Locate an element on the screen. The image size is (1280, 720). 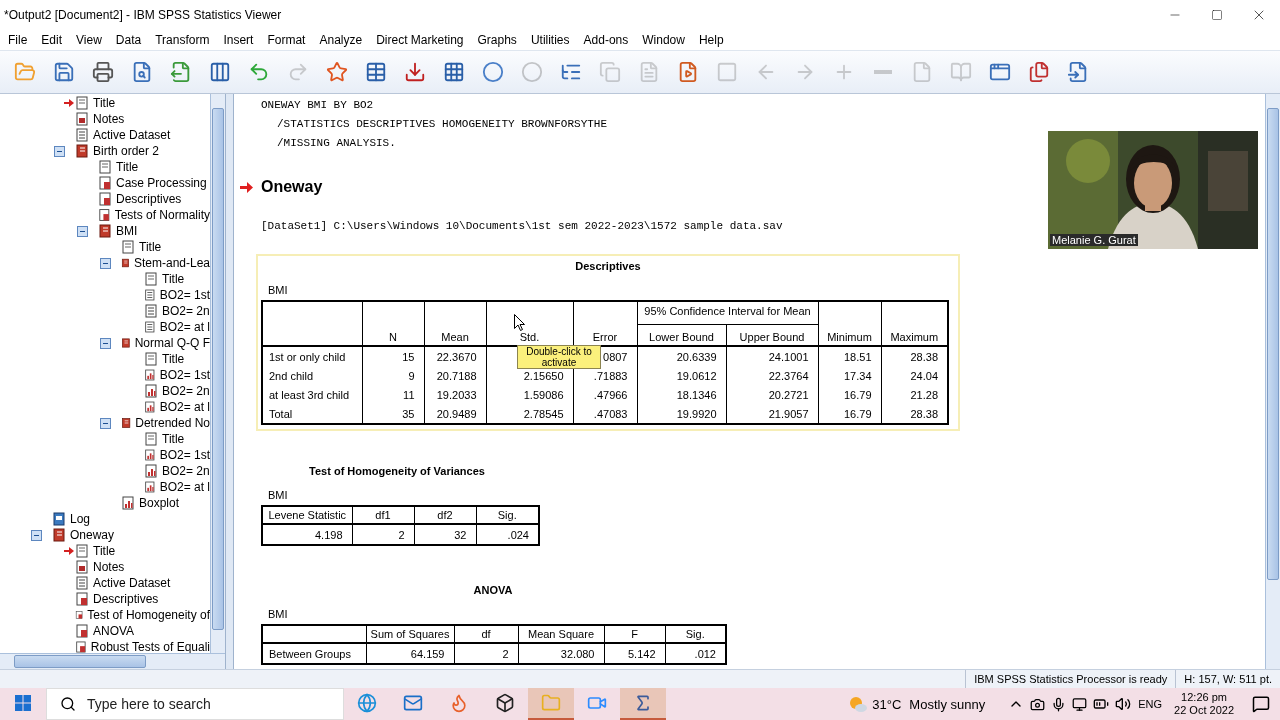
table-icon is located at coordinates (376, 72).